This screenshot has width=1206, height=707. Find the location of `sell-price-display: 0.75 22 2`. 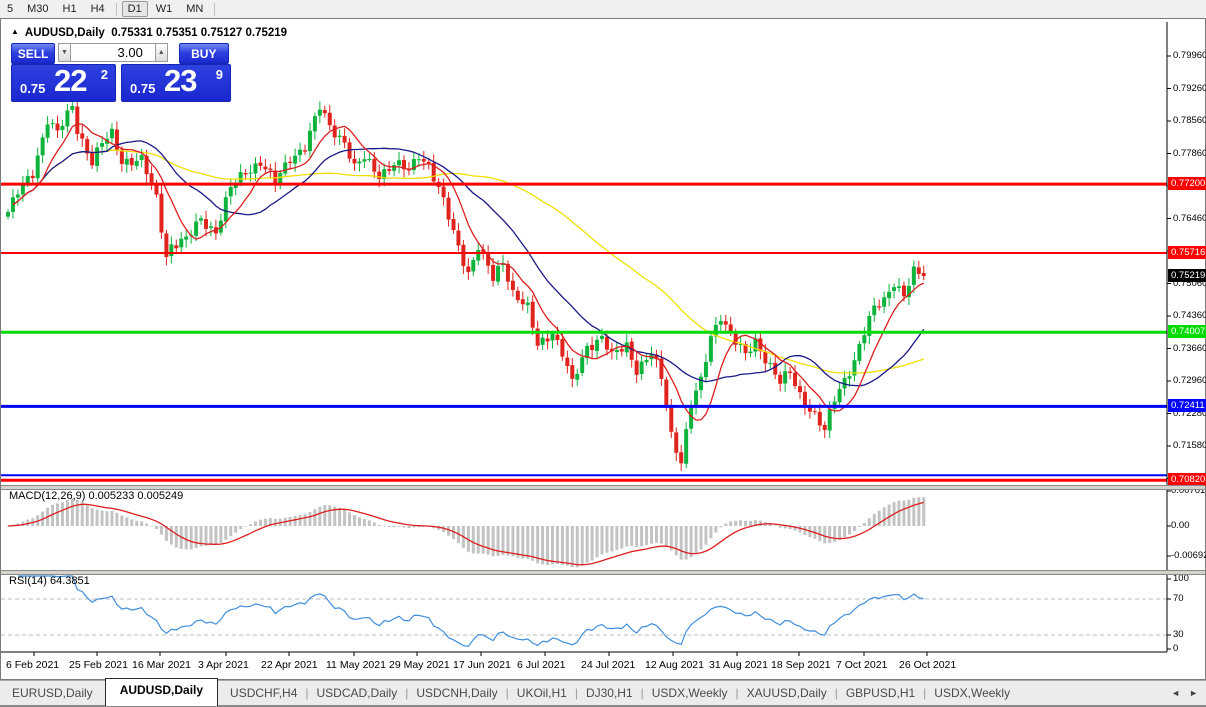

sell-price-display: 0.75 22 2 is located at coordinates (63, 82).